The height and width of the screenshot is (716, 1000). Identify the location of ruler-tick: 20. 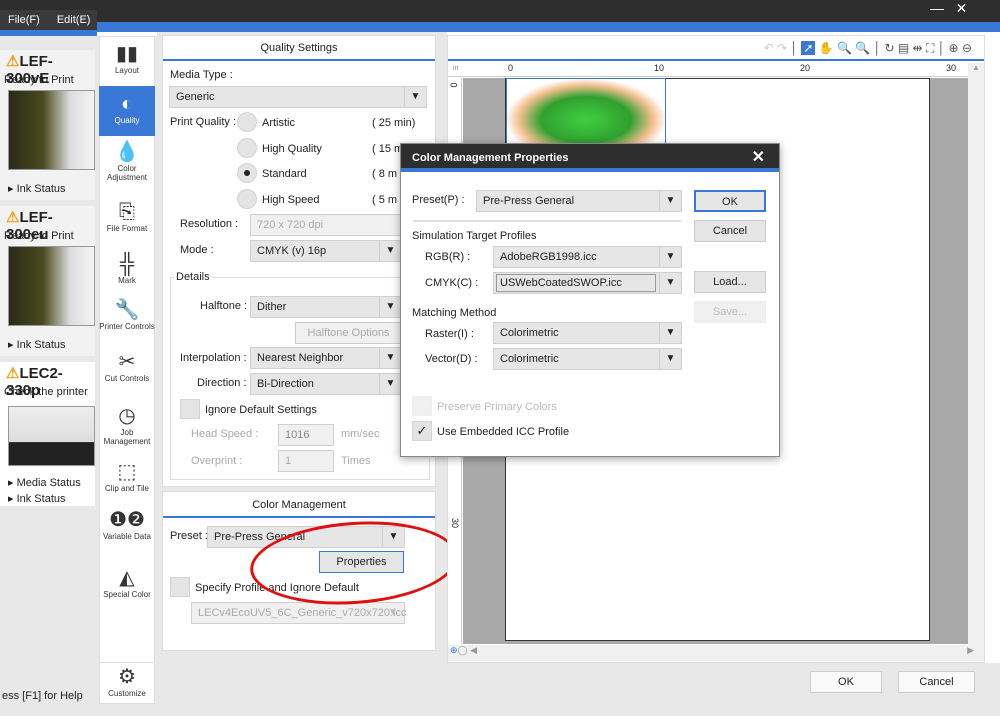
(805, 68).